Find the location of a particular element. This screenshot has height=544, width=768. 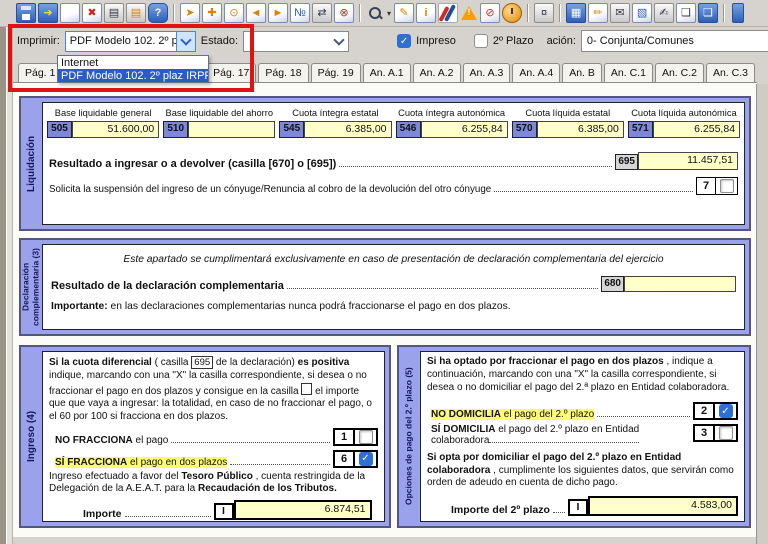

imprimir-combobox: PDF Modelo 102. 2º p is located at coordinates (130, 41).